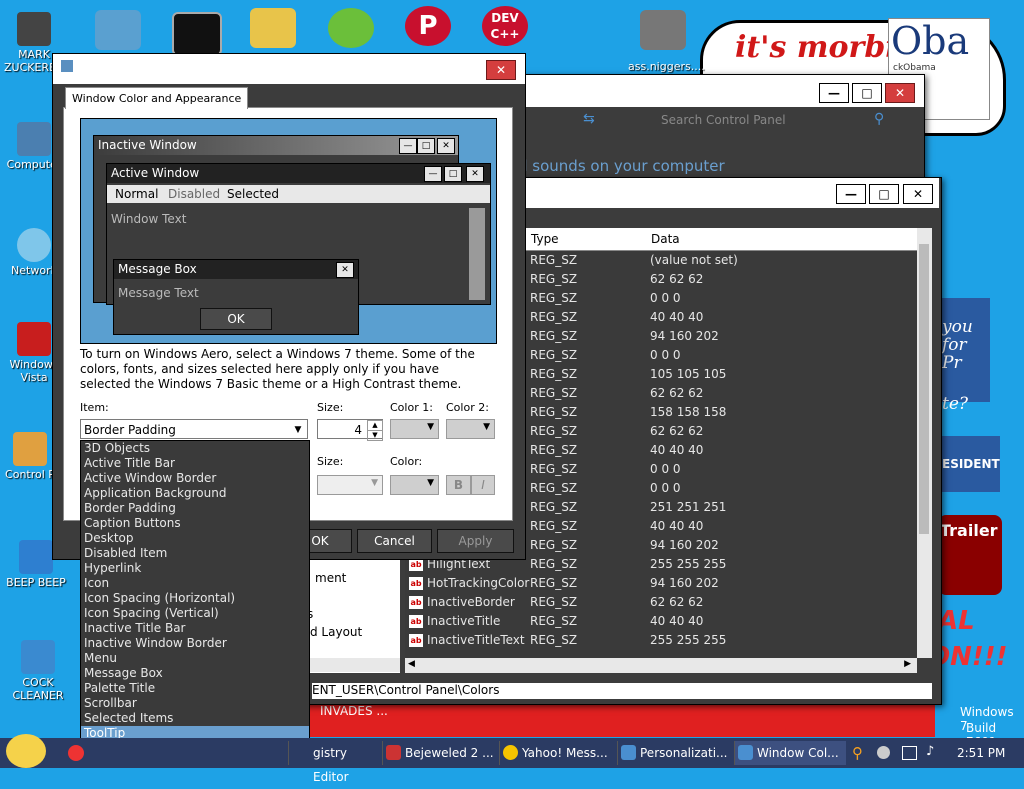 This screenshot has width=1024, height=789. What do you see at coordinates (195, 493) in the screenshot?
I see `dropdown-option: Application Background` at bounding box center [195, 493].